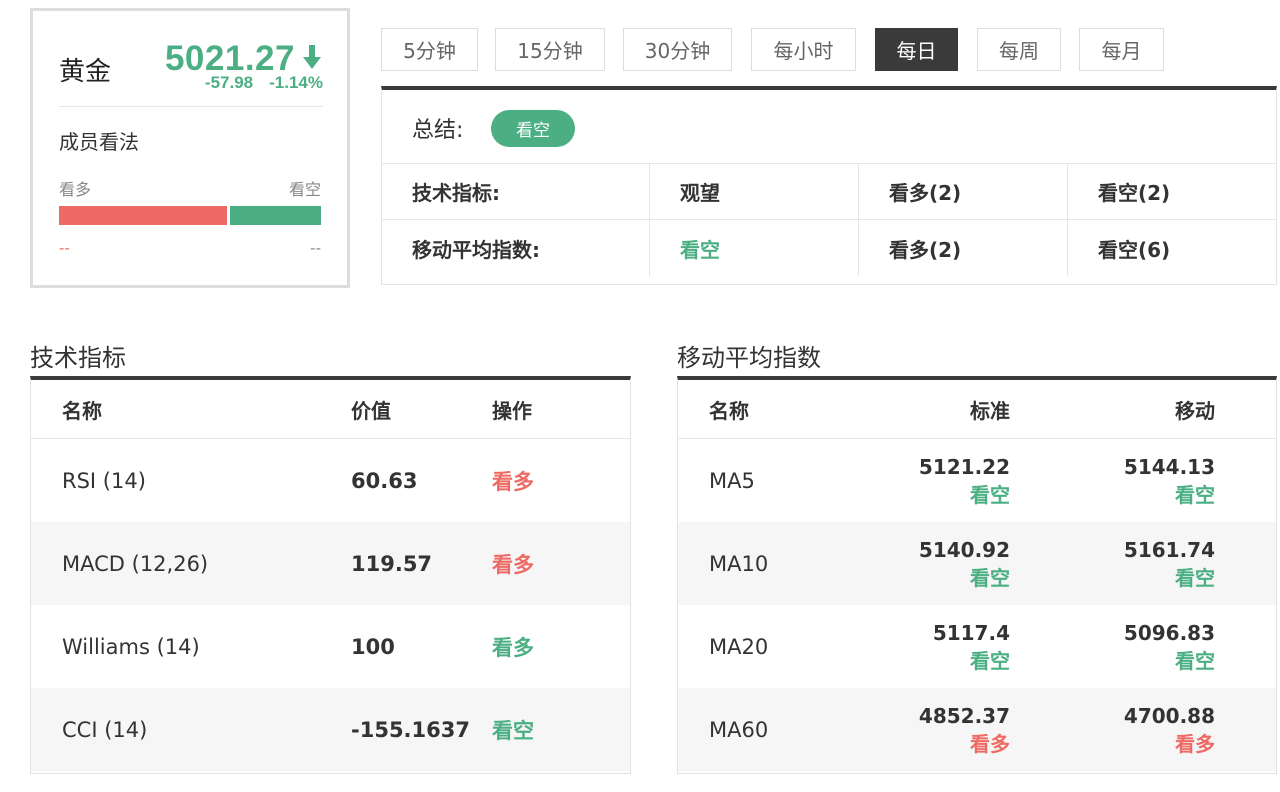 The height and width of the screenshot is (792, 1280). I want to click on change-percent: -1.14%, so click(296, 82).